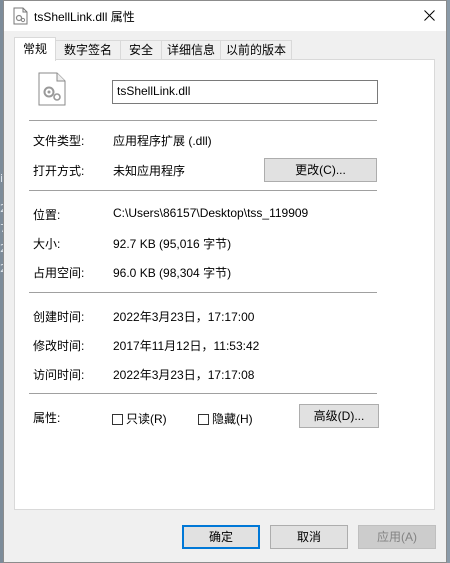  Describe the element at coordinates (191, 50) in the screenshot. I see `tab-details: 详细信息` at that location.